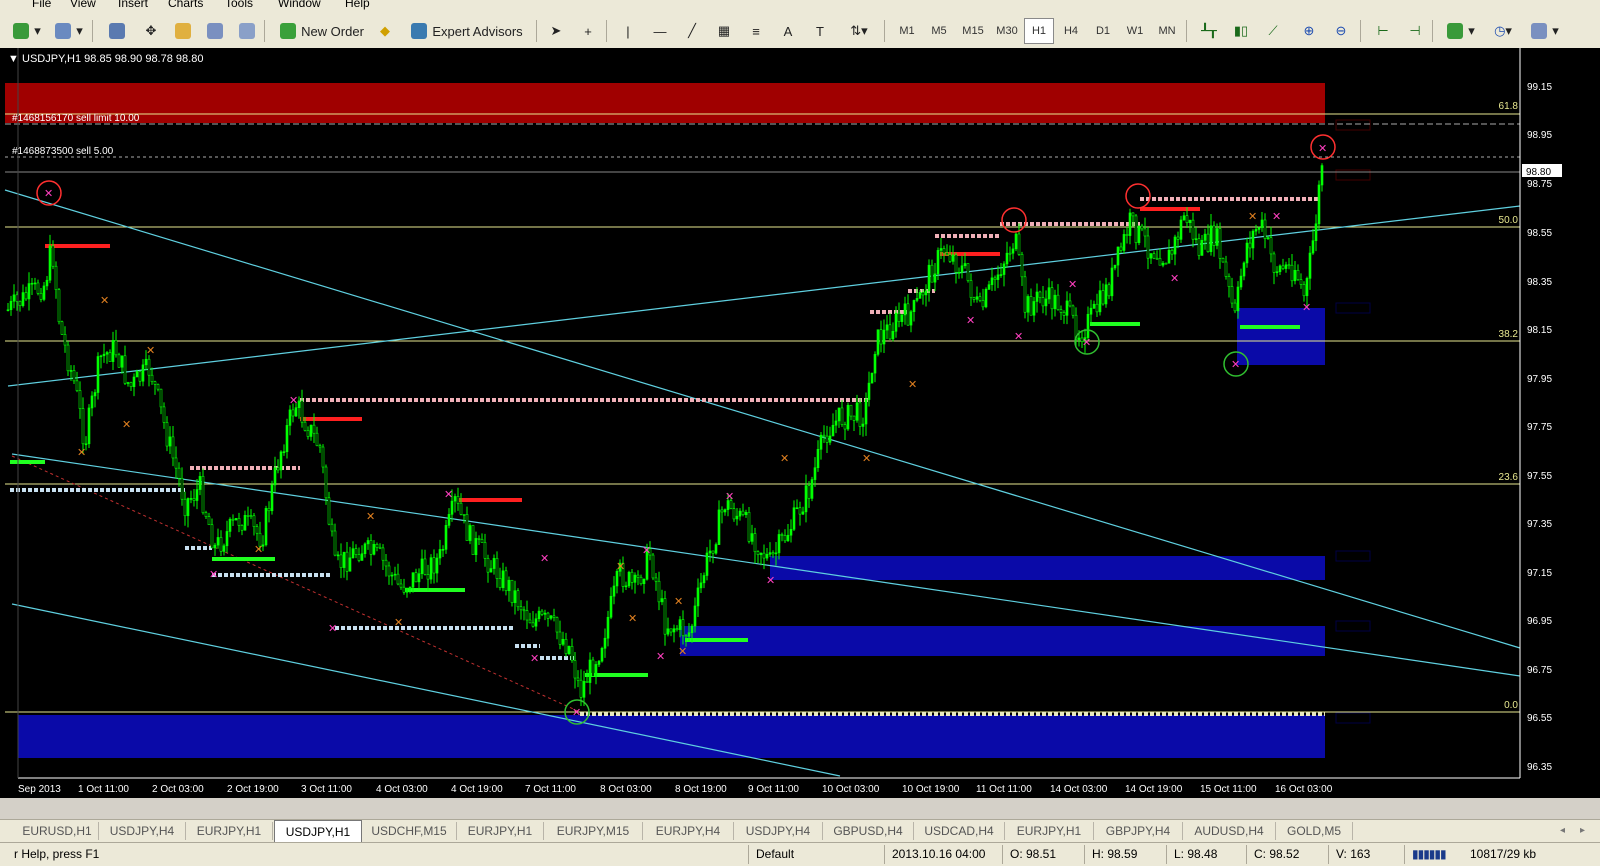 The width and height of the screenshot is (1600, 866). What do you see at coordinates (185, 5) in the screenshot?
I see `menu-charts: Charts` at bounding box center [185, 5].